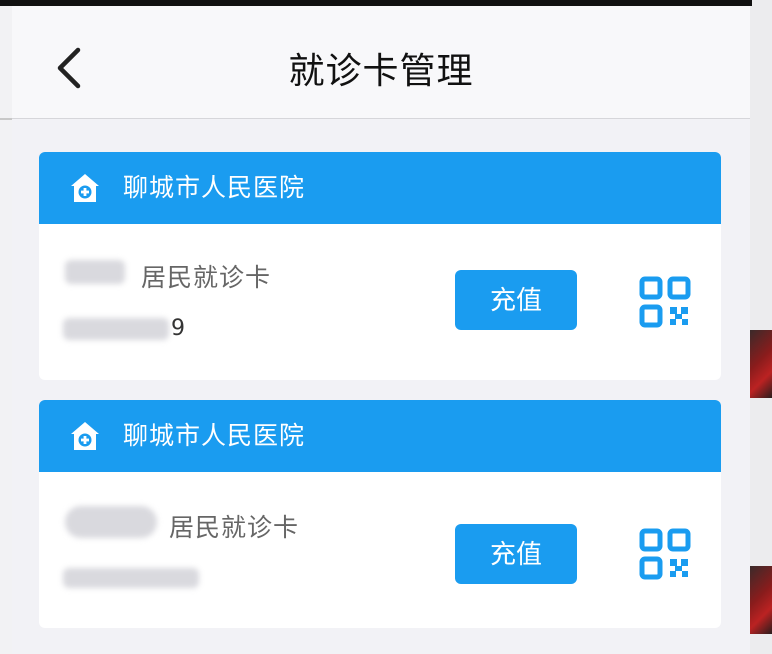  What do you see at coordinates (6, 119) in the screenshot?
I see `background-divider` at bounding box center [6, 119].